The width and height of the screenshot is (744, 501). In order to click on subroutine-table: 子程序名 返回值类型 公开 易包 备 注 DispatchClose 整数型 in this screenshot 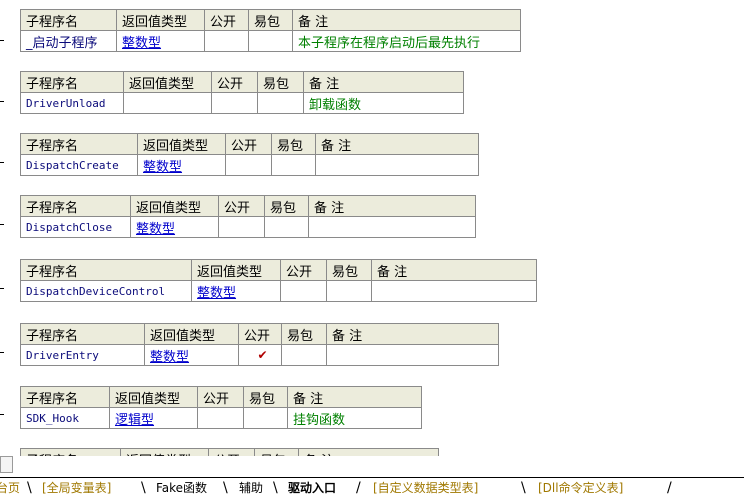, I will do `click(248, 216)`.